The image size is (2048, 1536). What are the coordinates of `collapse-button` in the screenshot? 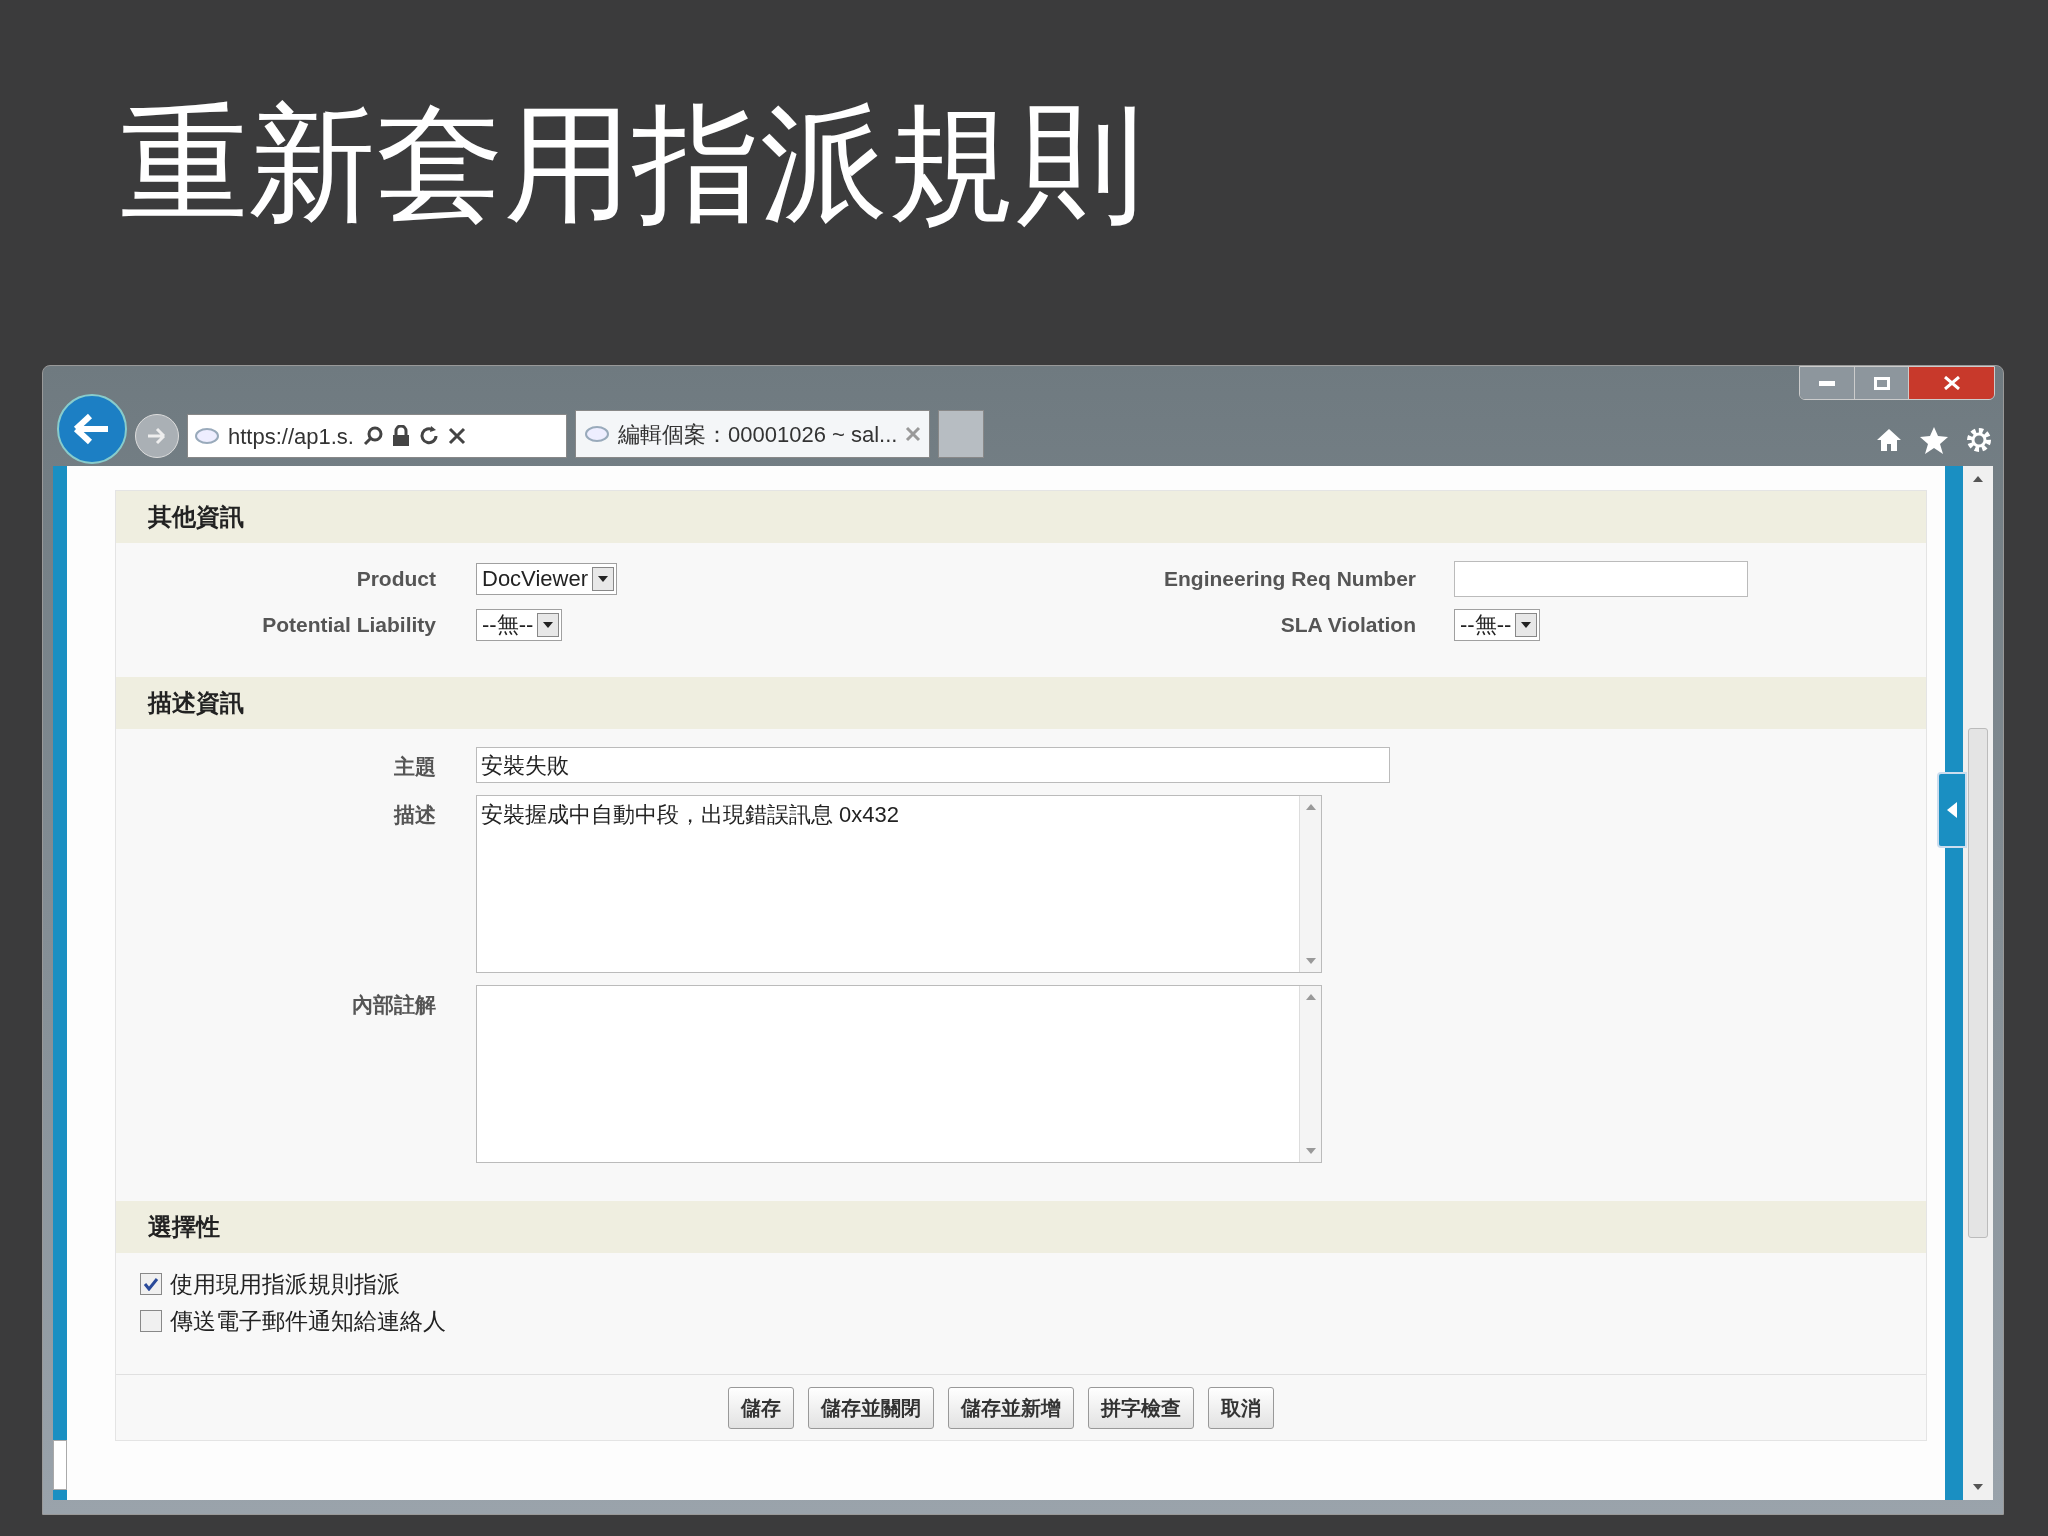 It's located at (1952, 810).